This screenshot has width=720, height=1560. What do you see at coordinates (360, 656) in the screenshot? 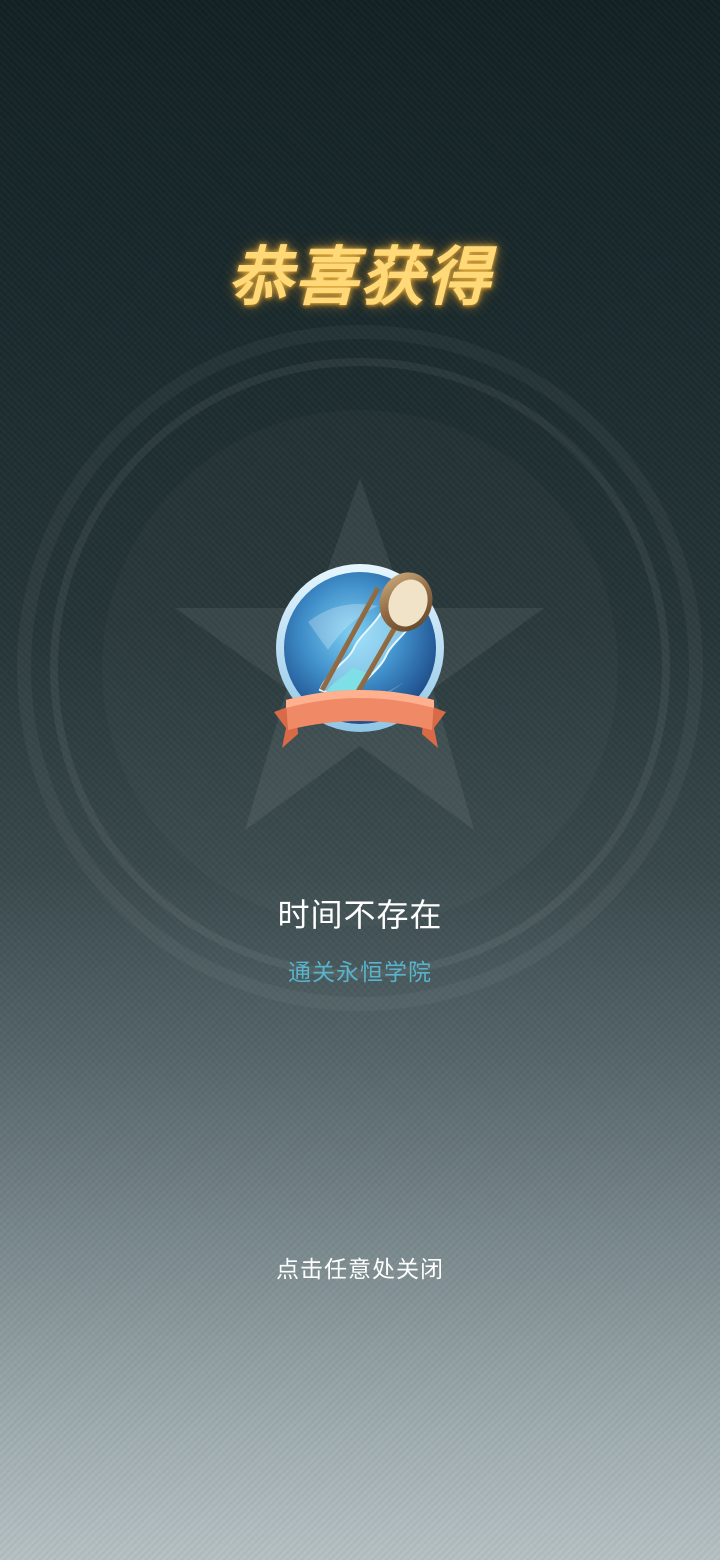
I see `badge-medal` at bounding box center [360, 656].